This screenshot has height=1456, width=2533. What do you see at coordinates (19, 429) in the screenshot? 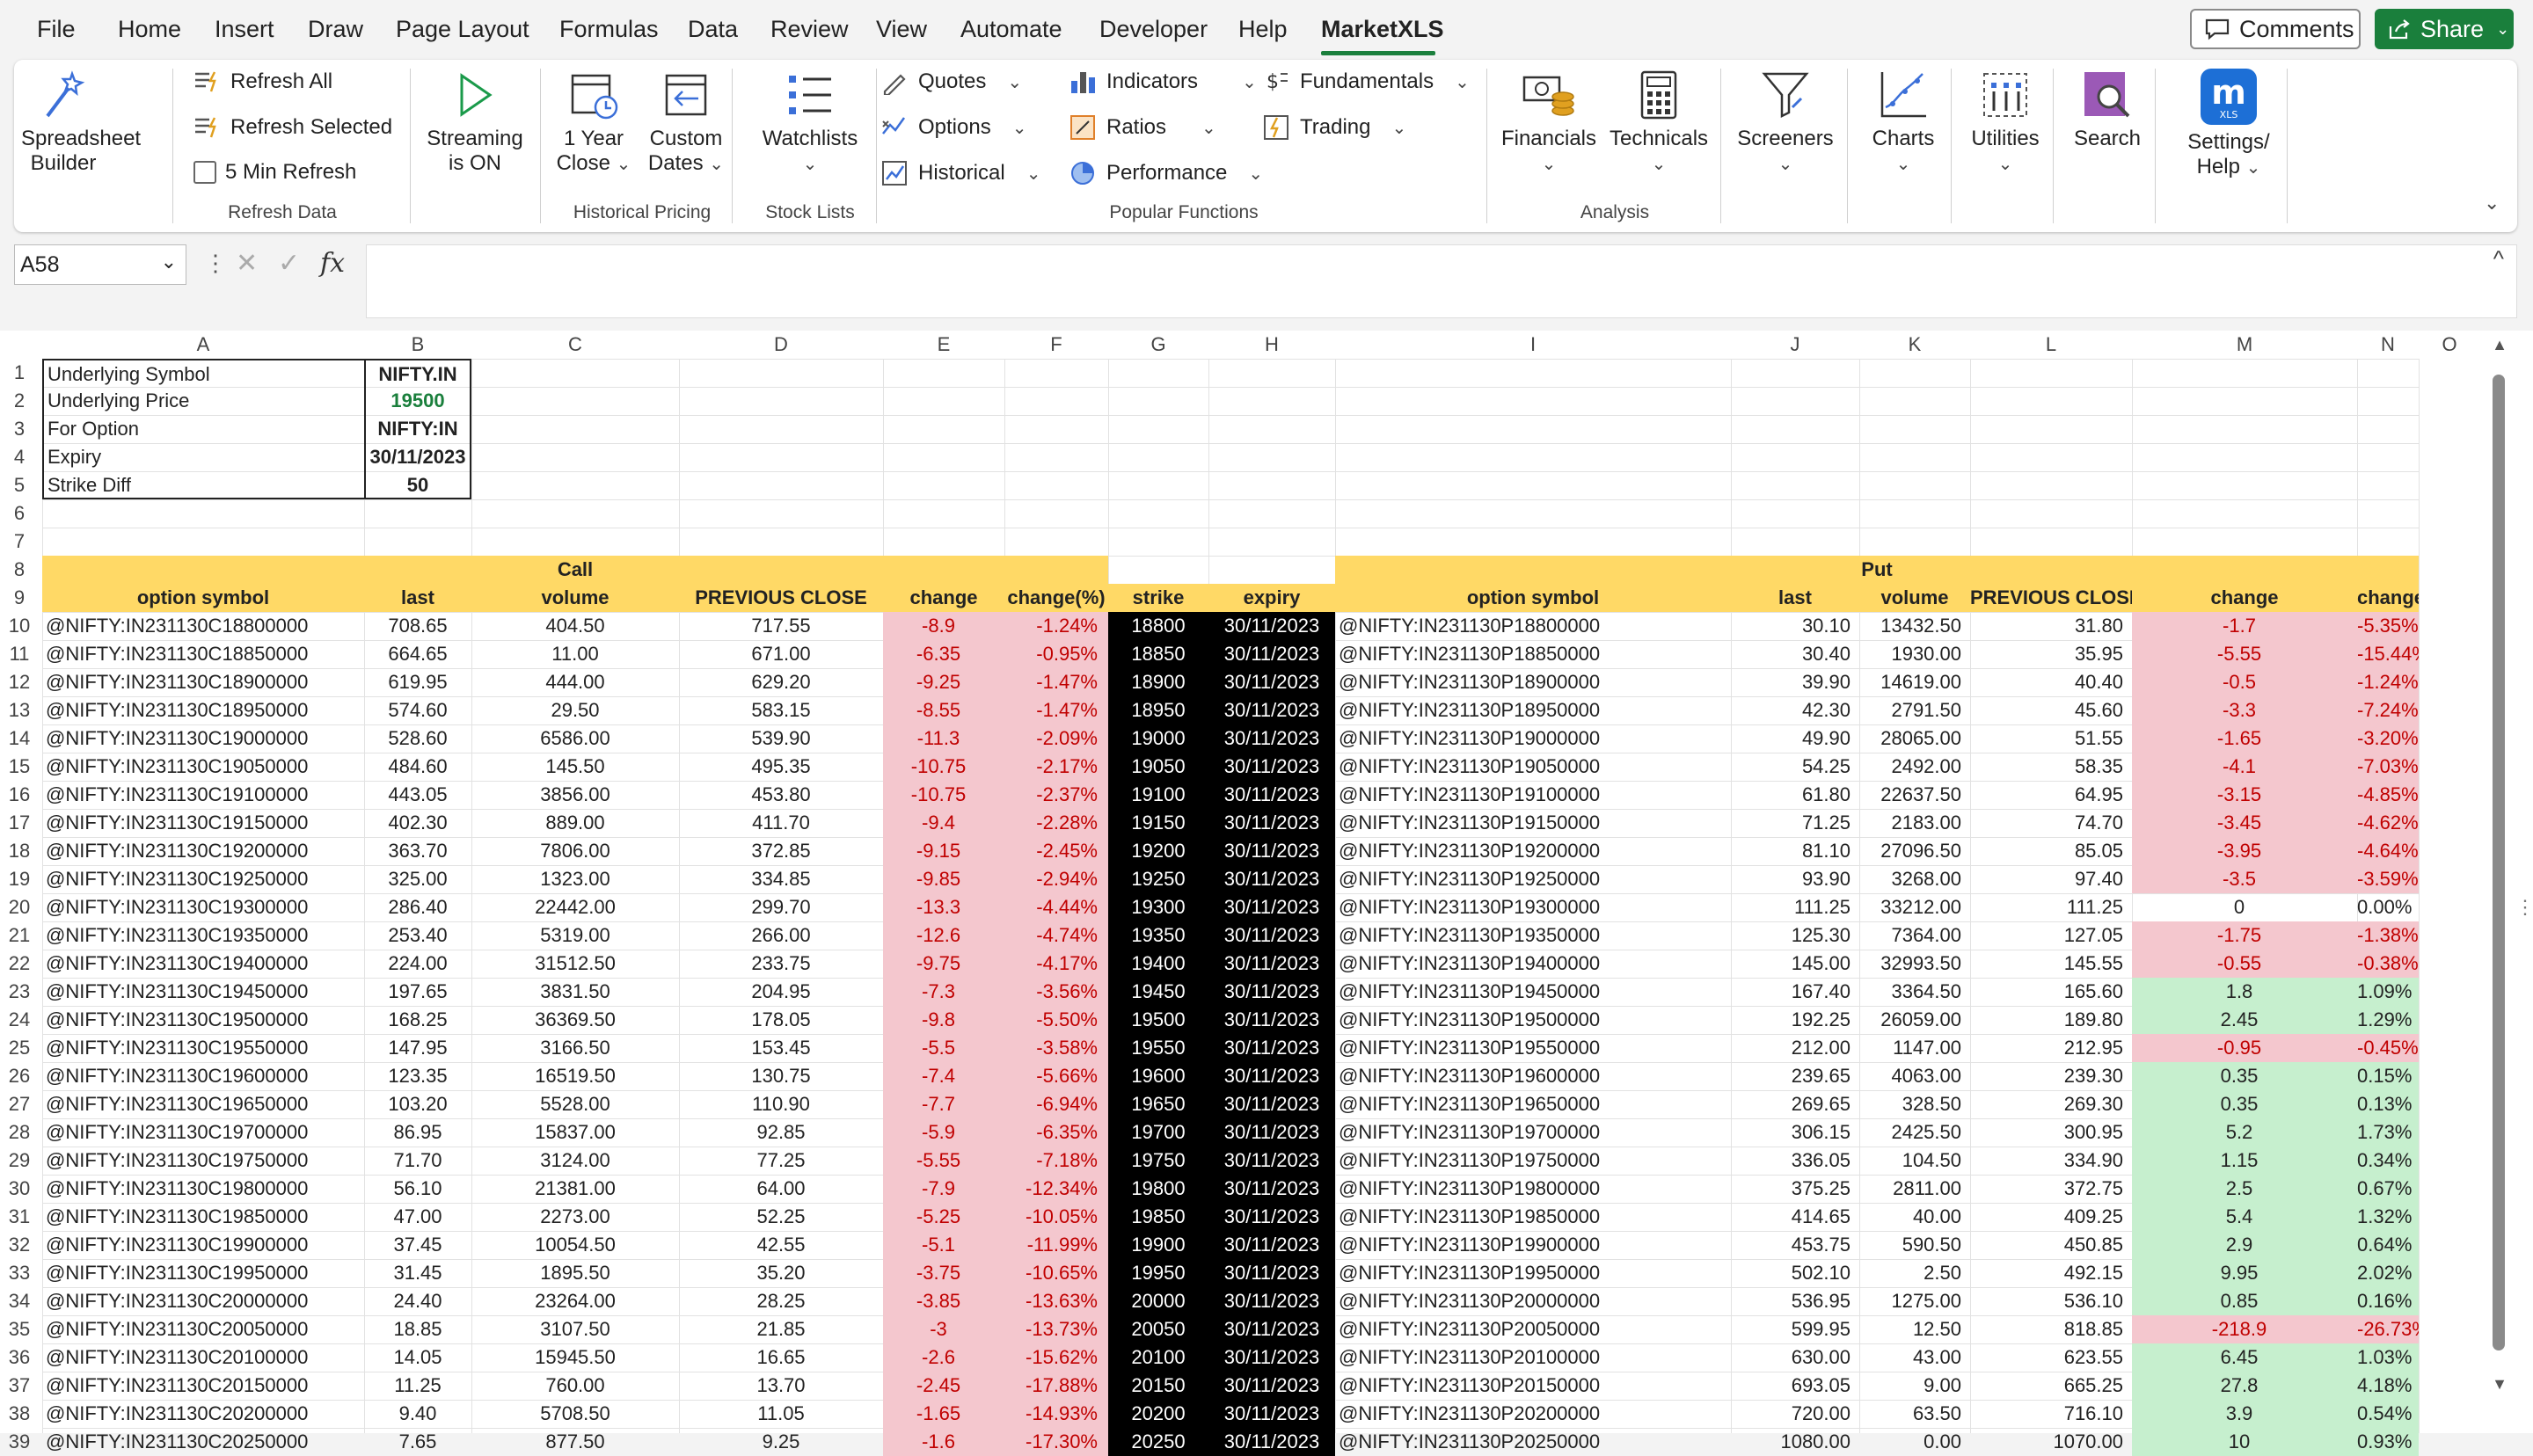
I see `row-header: 3` at bounding box center [19, 429].